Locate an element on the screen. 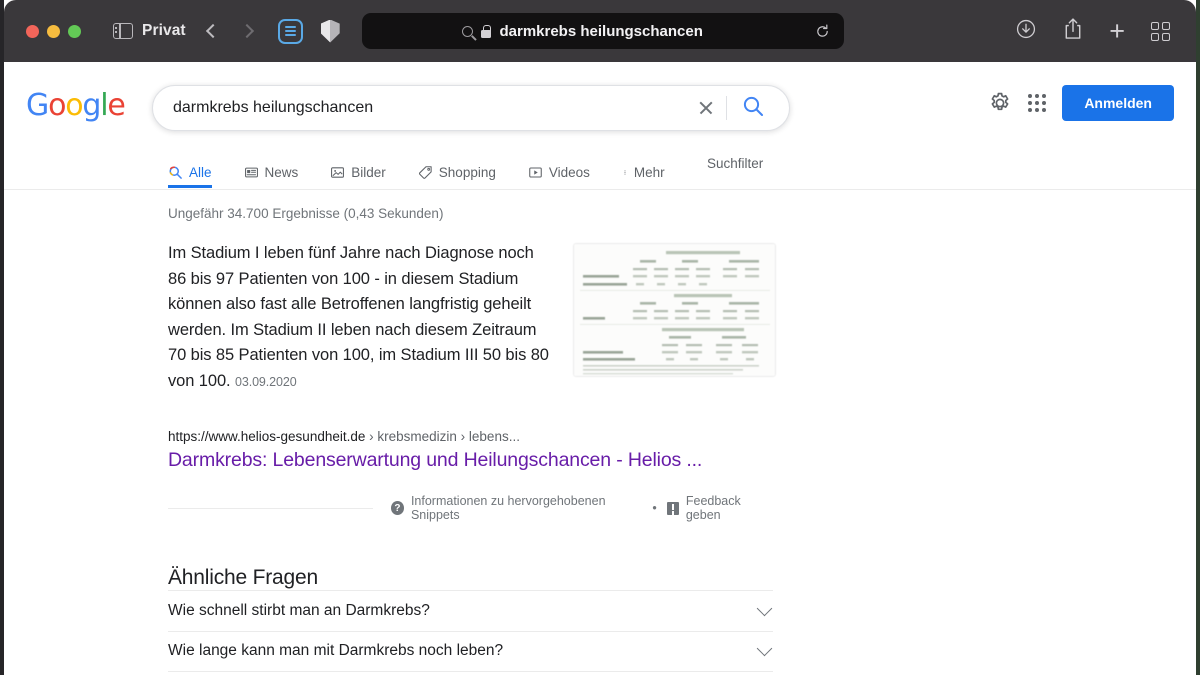  sign-in-button: Anmelden is located at coordinates (1118, 103).